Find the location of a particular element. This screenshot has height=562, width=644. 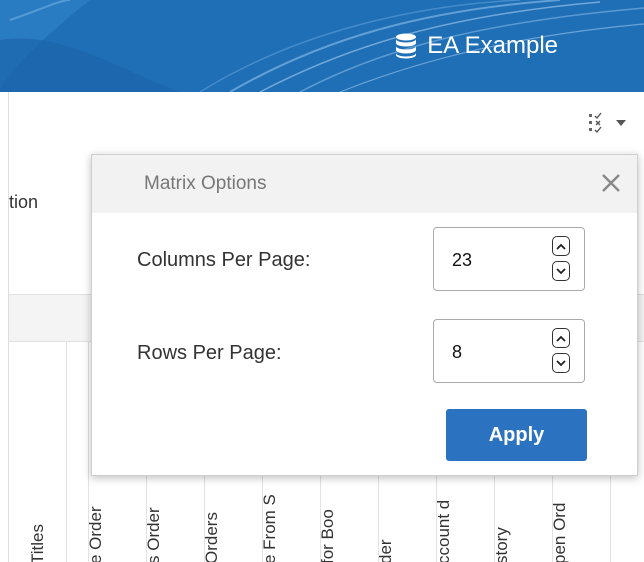

columns-spinner is located at coordinates (561, 259).